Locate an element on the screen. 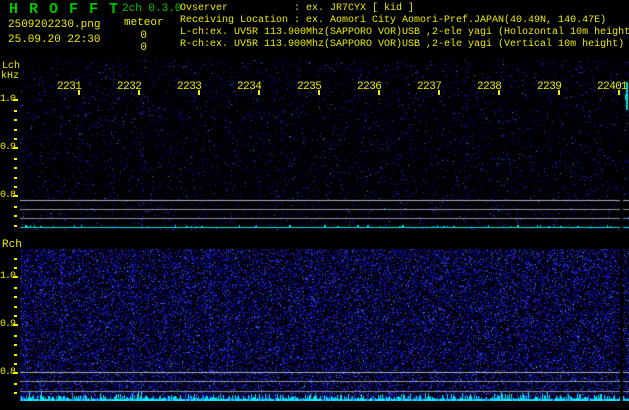  capture-datetime: 25.09.20 22:30 is located at coordinates (54, 40).